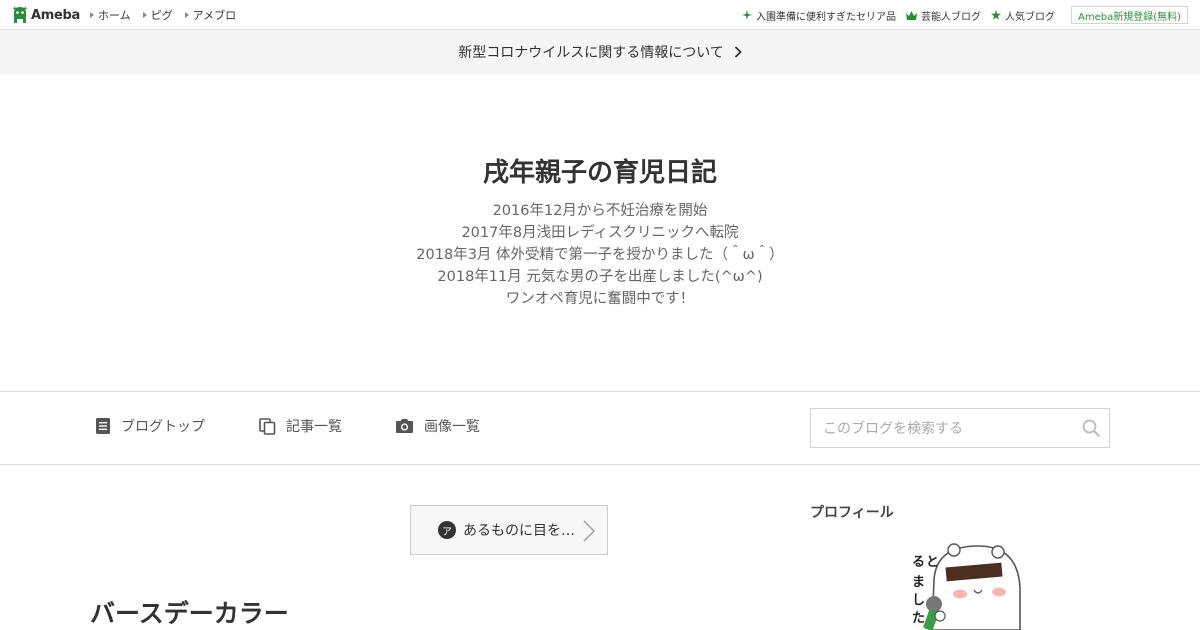  I want to click on entry-title: バースデーカラー, so click(189, 612).